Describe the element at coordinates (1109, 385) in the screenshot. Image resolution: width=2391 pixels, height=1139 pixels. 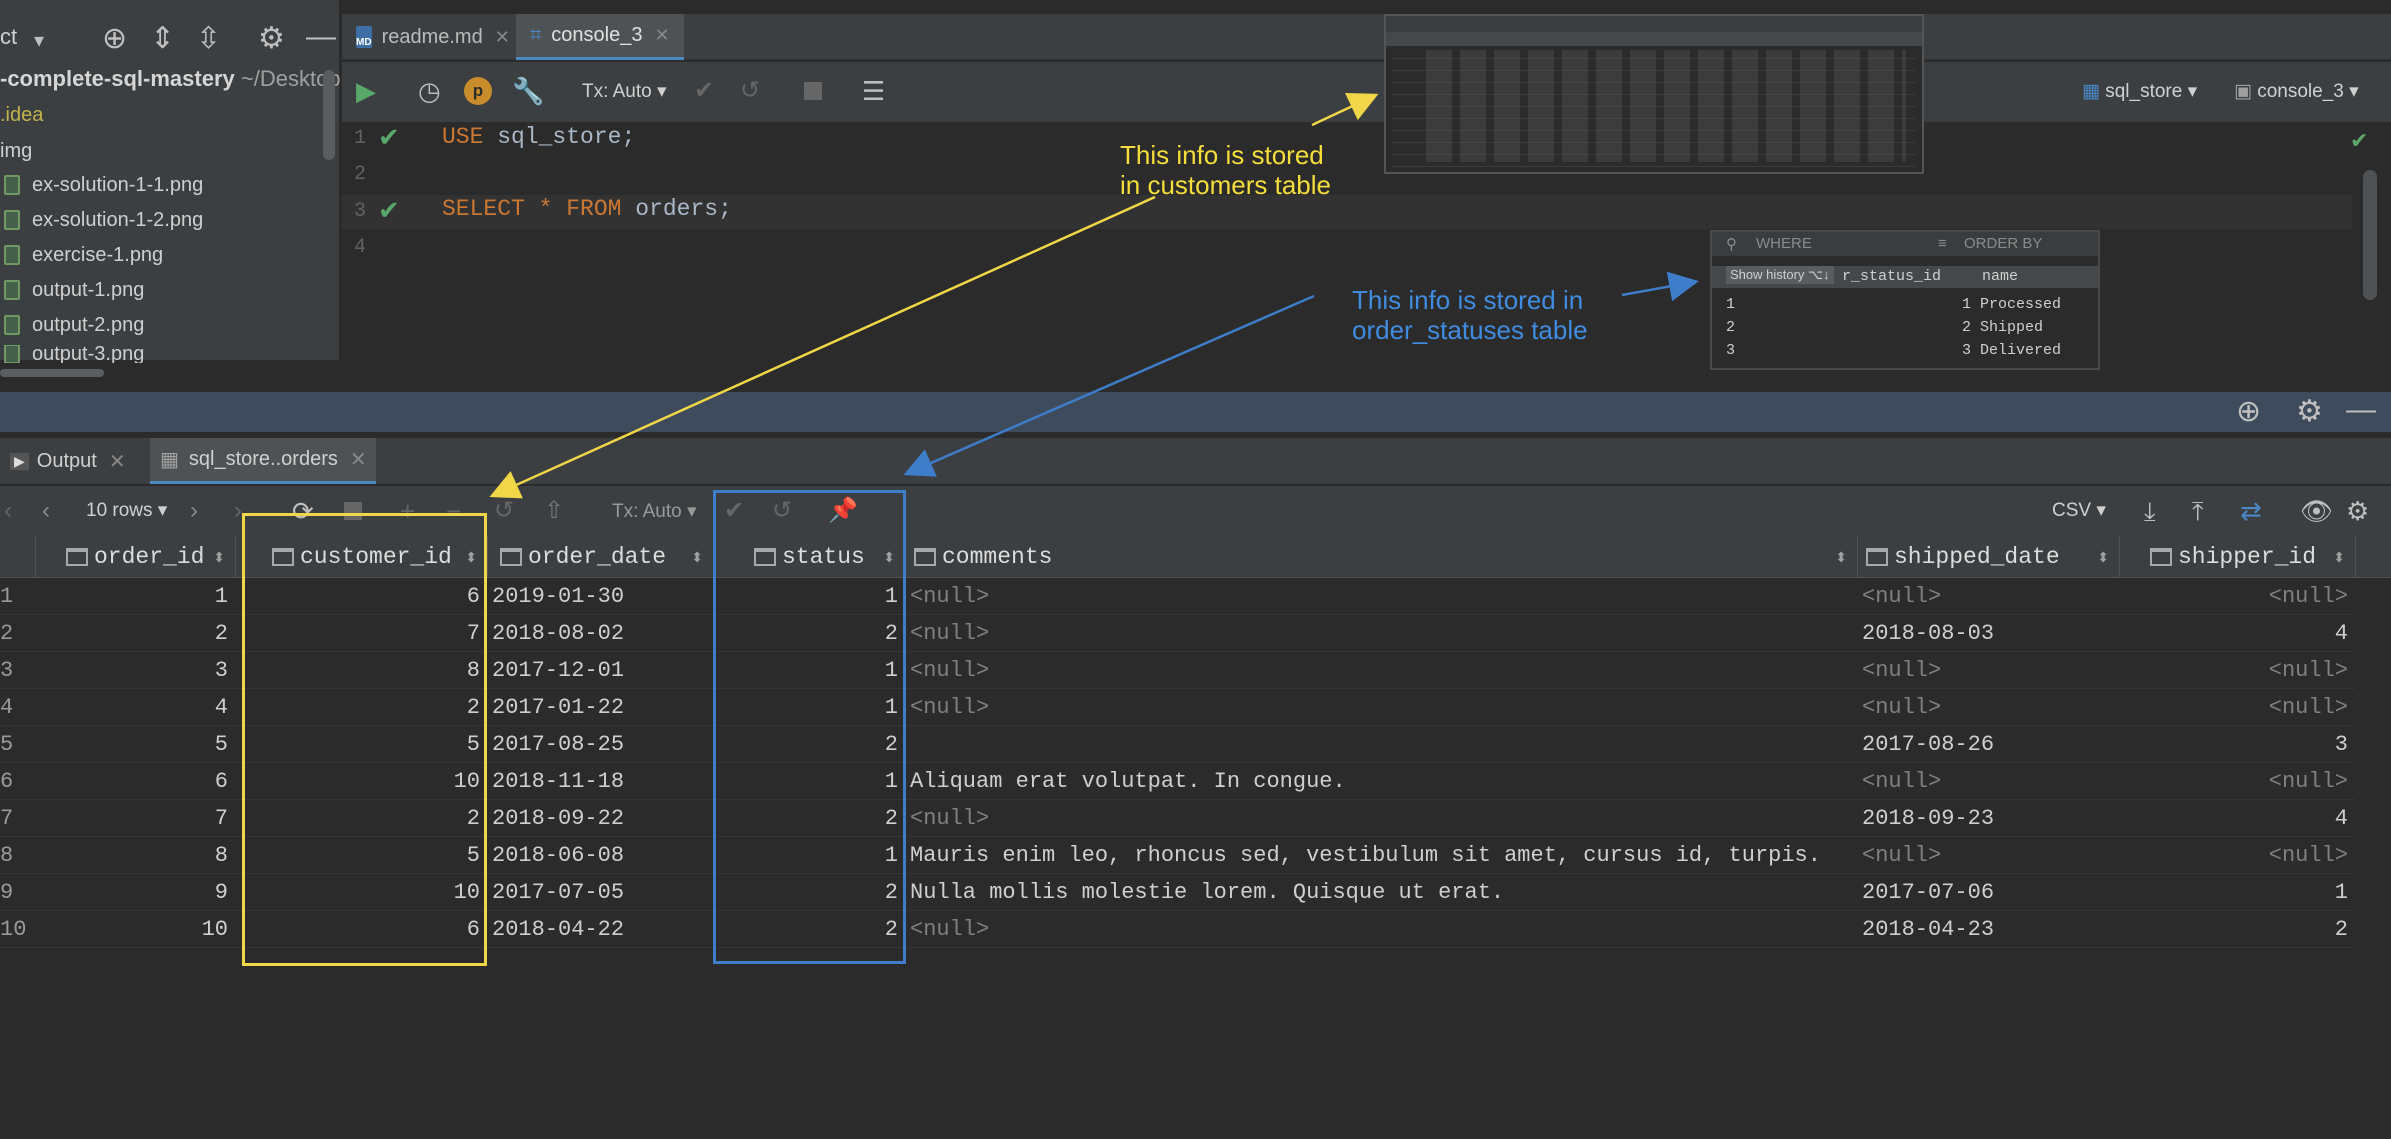
I see `arrow-to-status` at that location.